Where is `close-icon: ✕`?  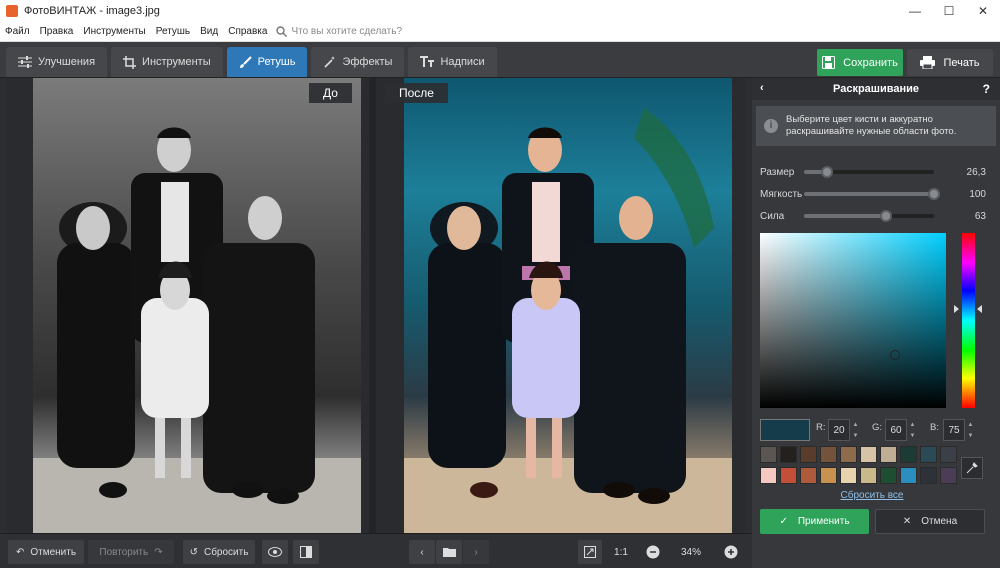
close-icon: ✕ is located at coordinates (983, 11).